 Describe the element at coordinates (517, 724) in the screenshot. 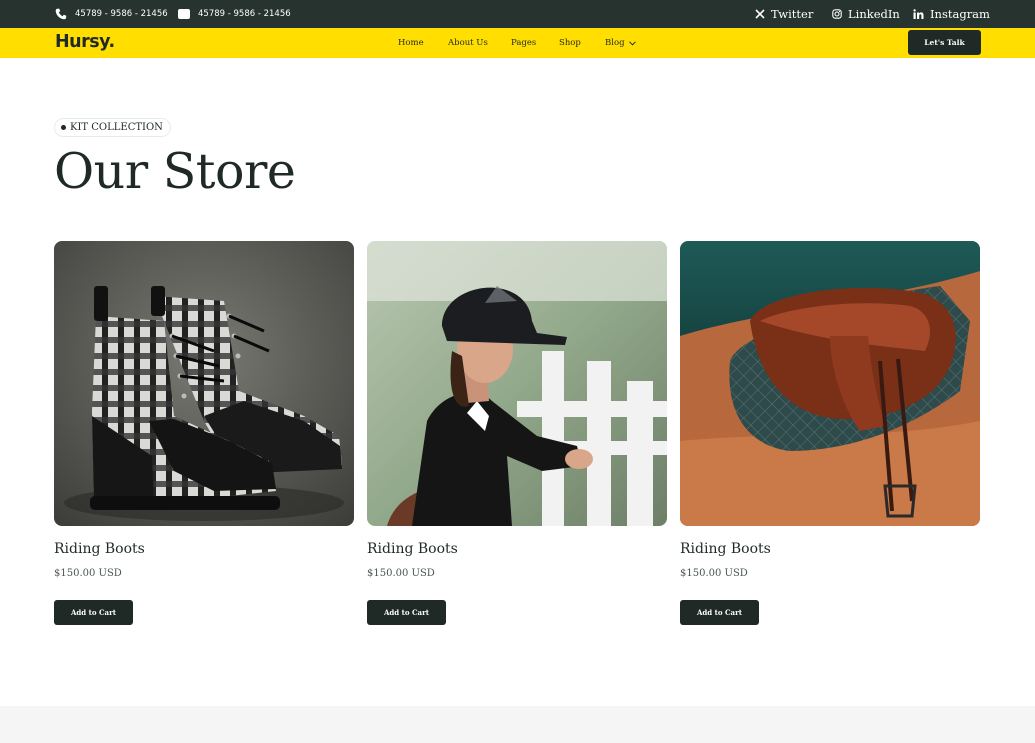

I see `footer-section` at that location.